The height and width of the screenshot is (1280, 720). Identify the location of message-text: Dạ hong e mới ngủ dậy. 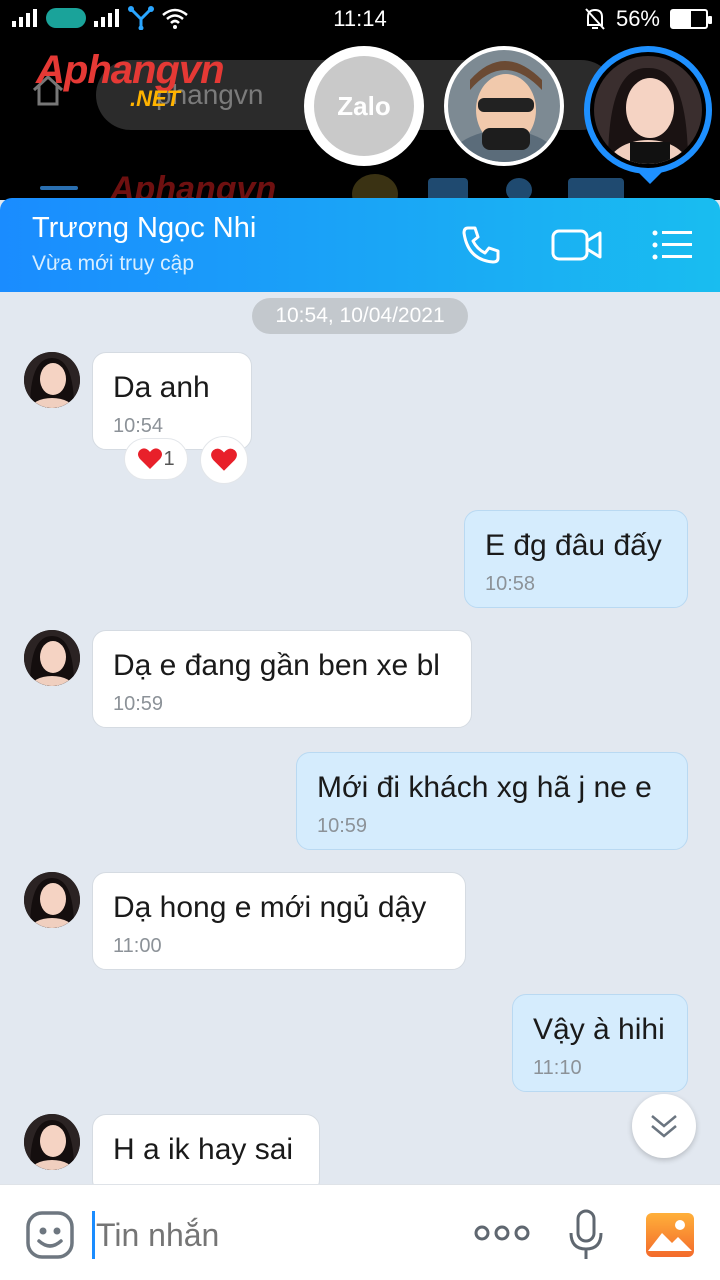
(270, 907).